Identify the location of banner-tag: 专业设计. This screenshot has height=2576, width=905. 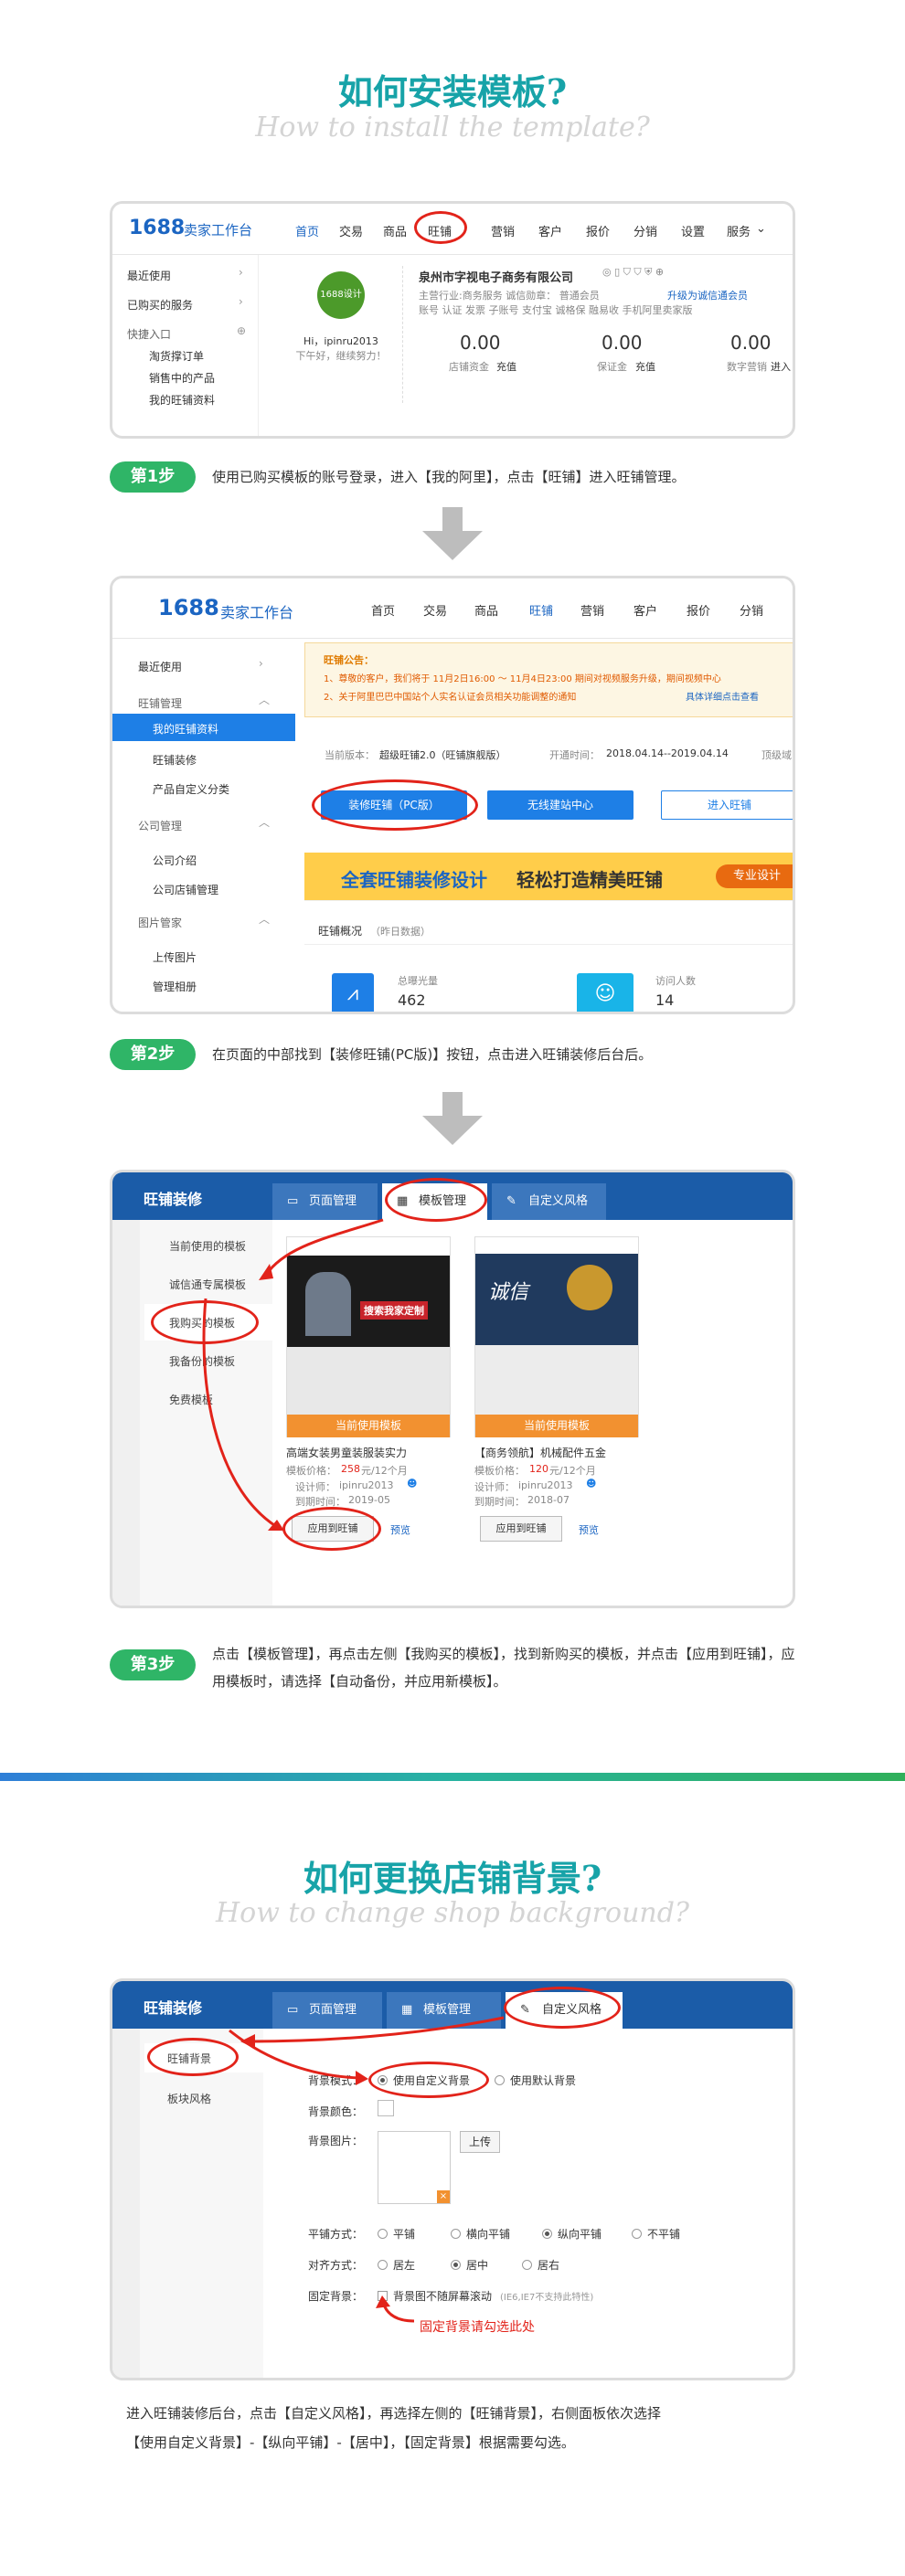
(754, 876).